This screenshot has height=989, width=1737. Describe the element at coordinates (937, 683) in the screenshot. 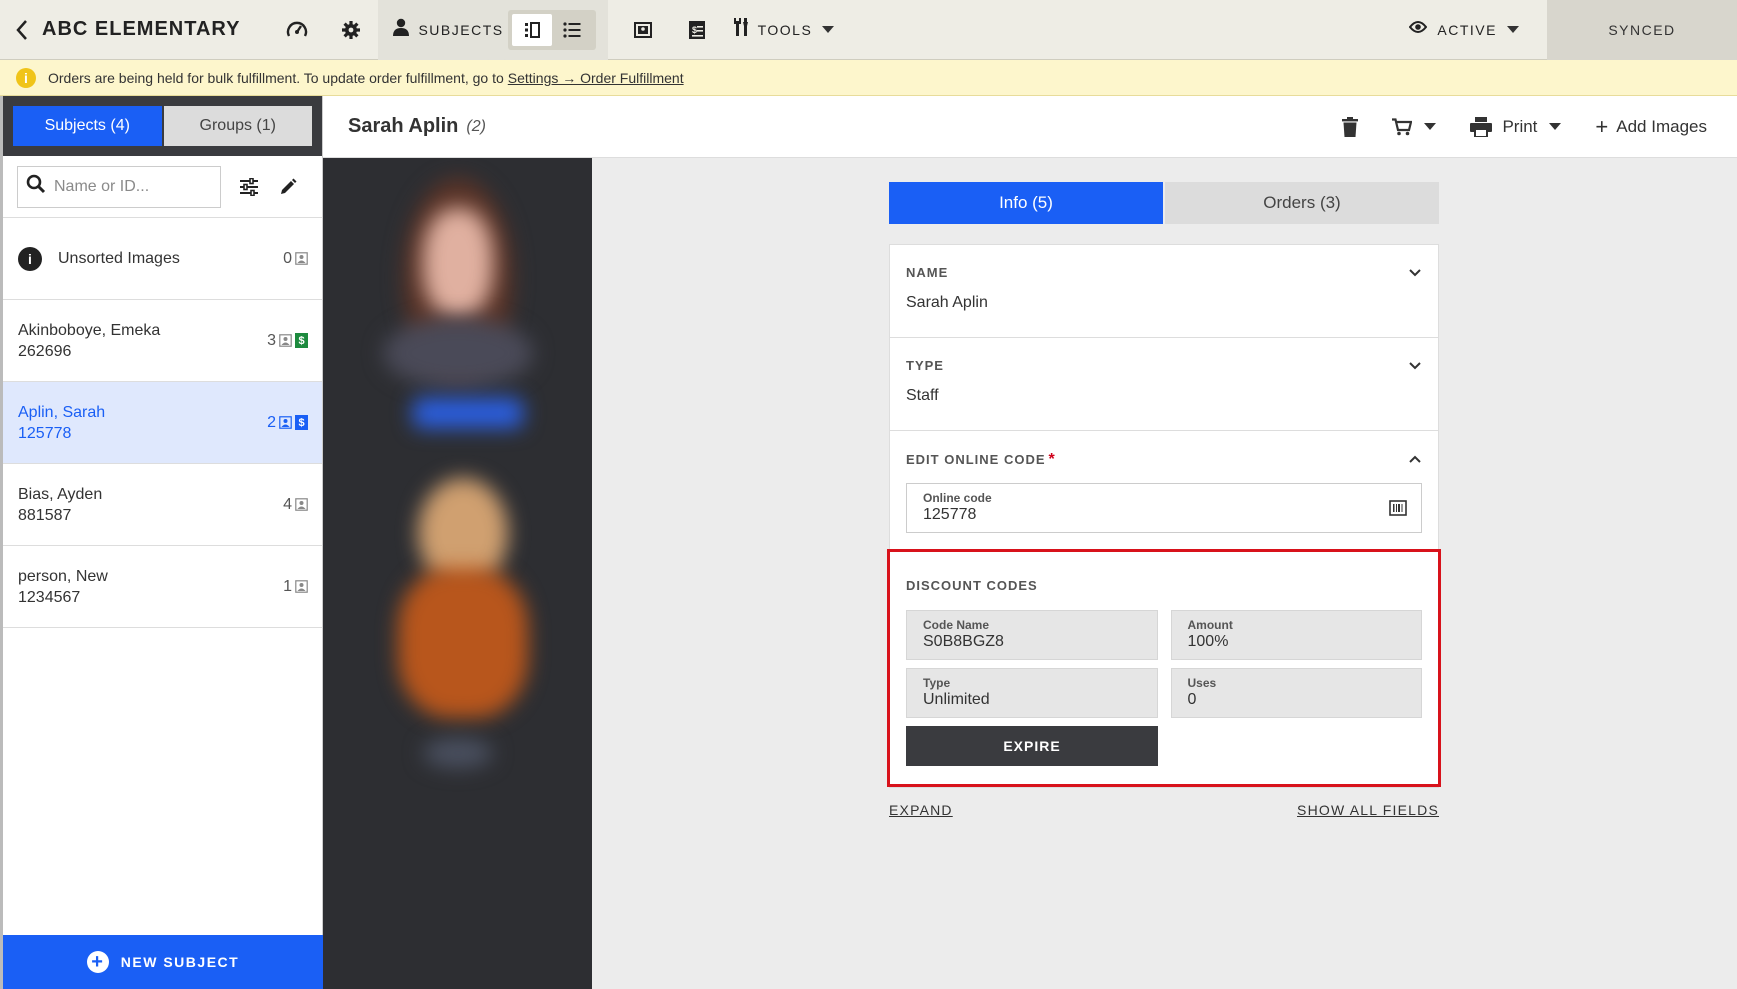

I see `discount-type-label: Type` at that location.